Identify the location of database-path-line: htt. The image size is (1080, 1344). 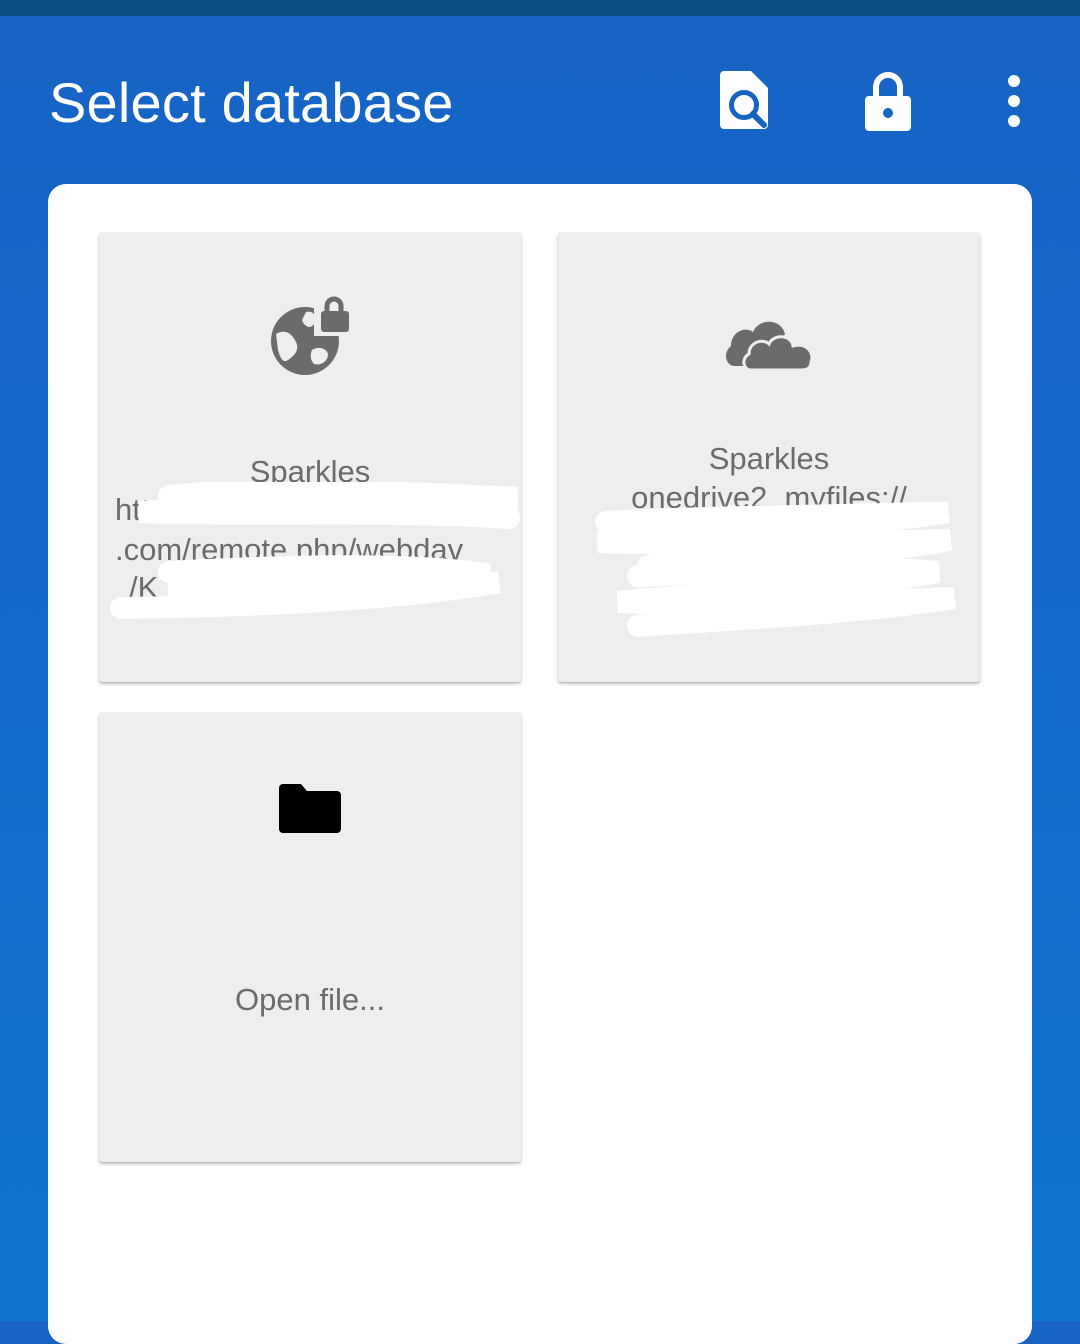
(132, 509).